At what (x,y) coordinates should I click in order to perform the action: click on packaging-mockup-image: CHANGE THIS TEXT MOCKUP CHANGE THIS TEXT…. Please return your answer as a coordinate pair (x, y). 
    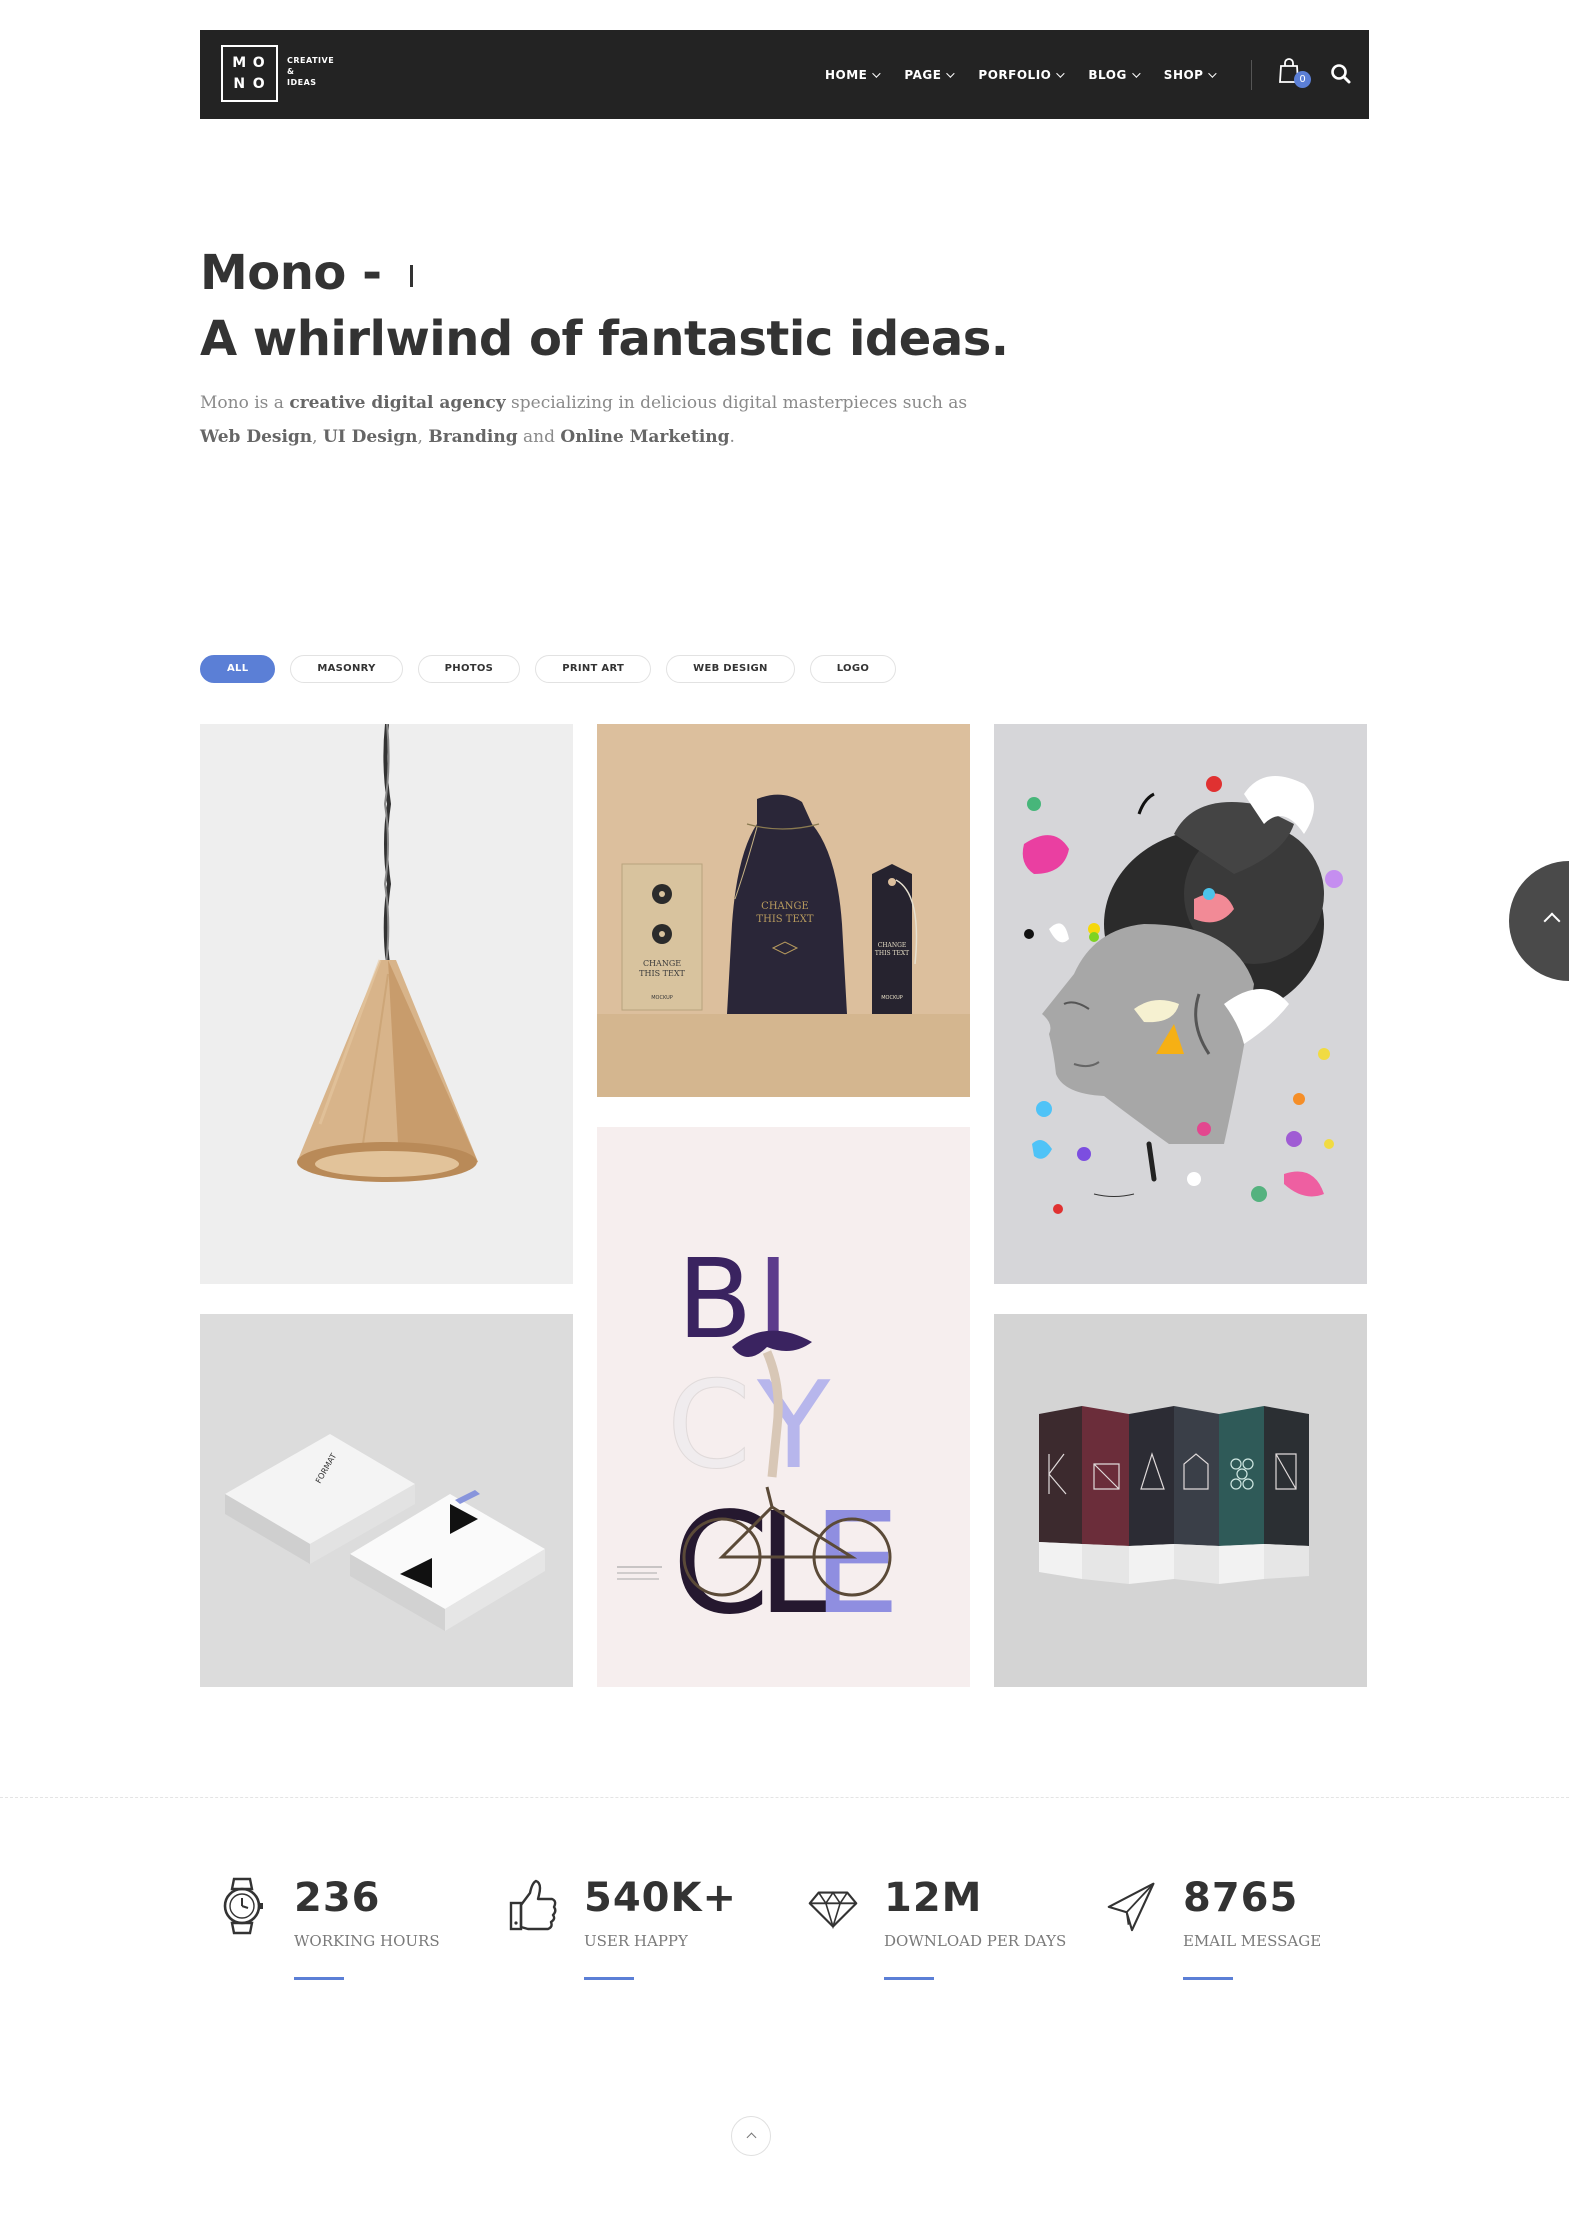
    Looking at the image, I should click on (783, 910).